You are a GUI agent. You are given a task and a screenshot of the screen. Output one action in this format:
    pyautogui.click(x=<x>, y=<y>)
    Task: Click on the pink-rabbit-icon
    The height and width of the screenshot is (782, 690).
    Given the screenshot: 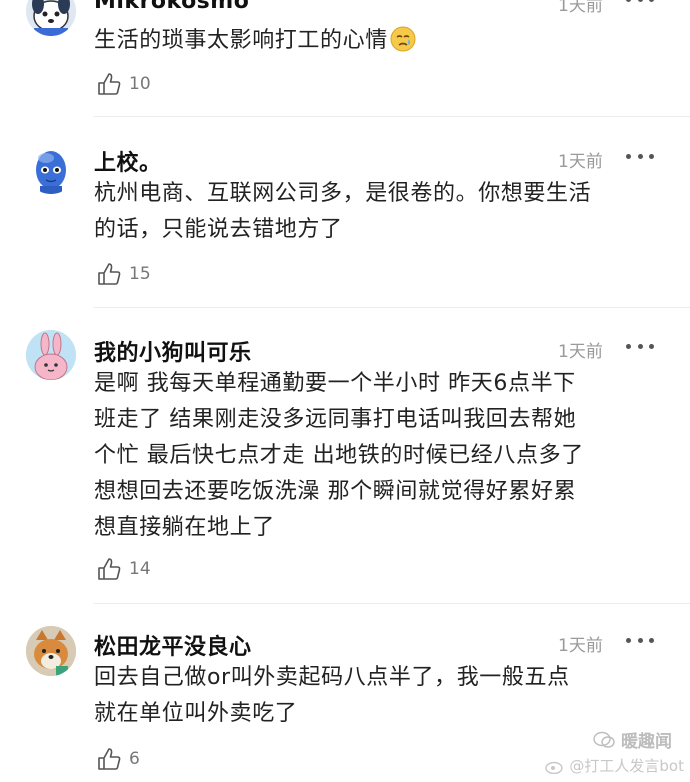 What is the action you would take?
    pyautogui.click(x=51, y=355)
    